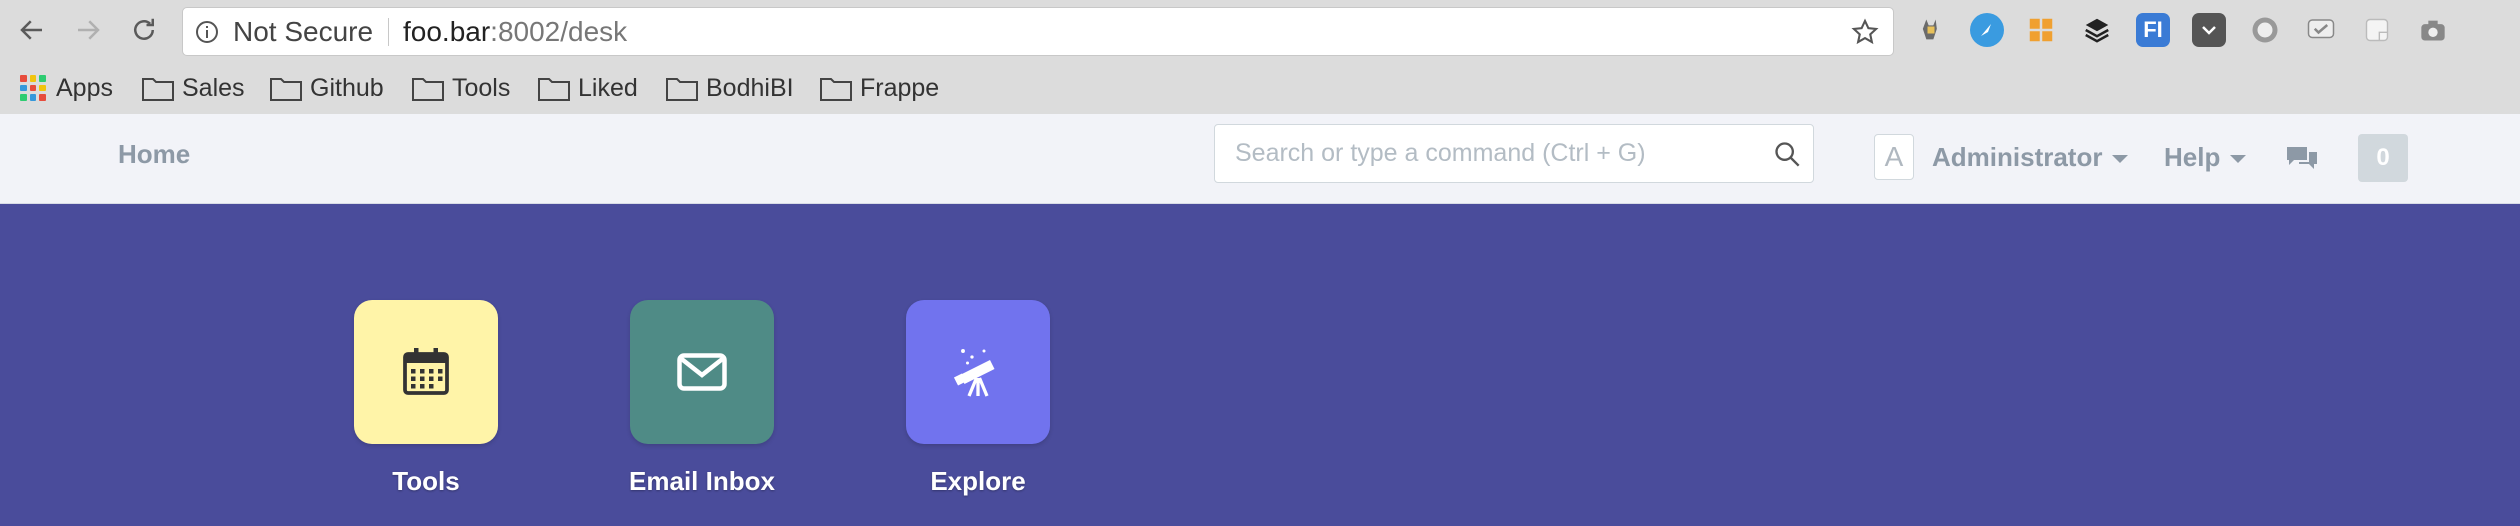  What do you see at coordinates (2433, 30) in the screenshot?
I see `camera-icon` at bounding box center [2433, 30].